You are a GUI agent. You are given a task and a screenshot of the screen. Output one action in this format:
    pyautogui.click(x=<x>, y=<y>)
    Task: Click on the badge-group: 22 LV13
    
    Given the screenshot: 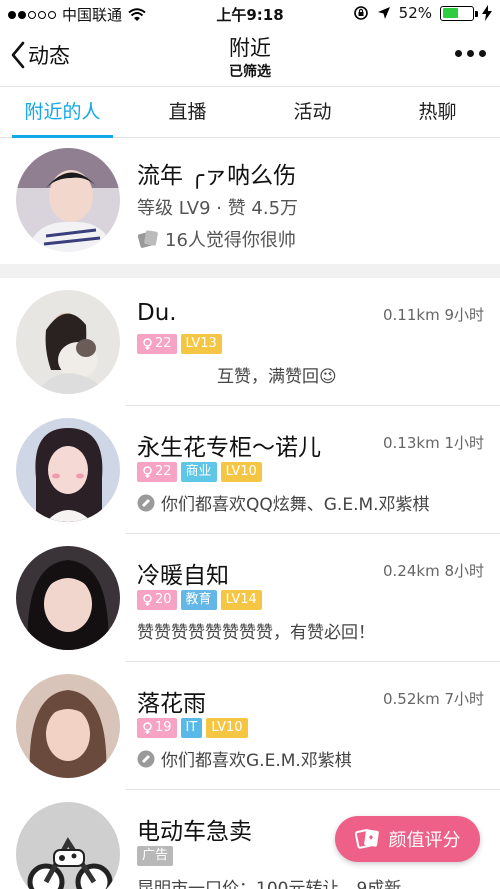 What is the action you would take?
    pyautogui.click(x=179, y=344)
    